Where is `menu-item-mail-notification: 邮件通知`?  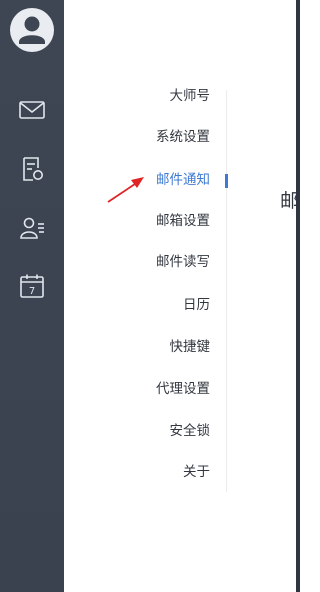 menu-item-mail-notification: 邮件通知 is located at coordinates (183, 180).